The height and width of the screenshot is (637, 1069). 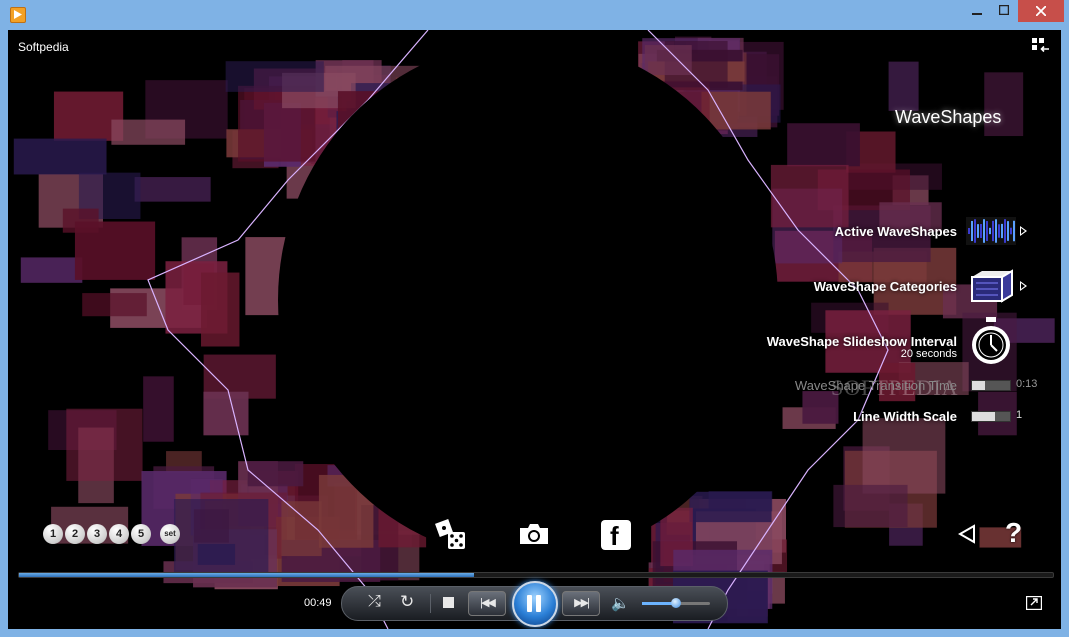 I want to click on menu-header: WaveShapes, so click(x=948, y=117).